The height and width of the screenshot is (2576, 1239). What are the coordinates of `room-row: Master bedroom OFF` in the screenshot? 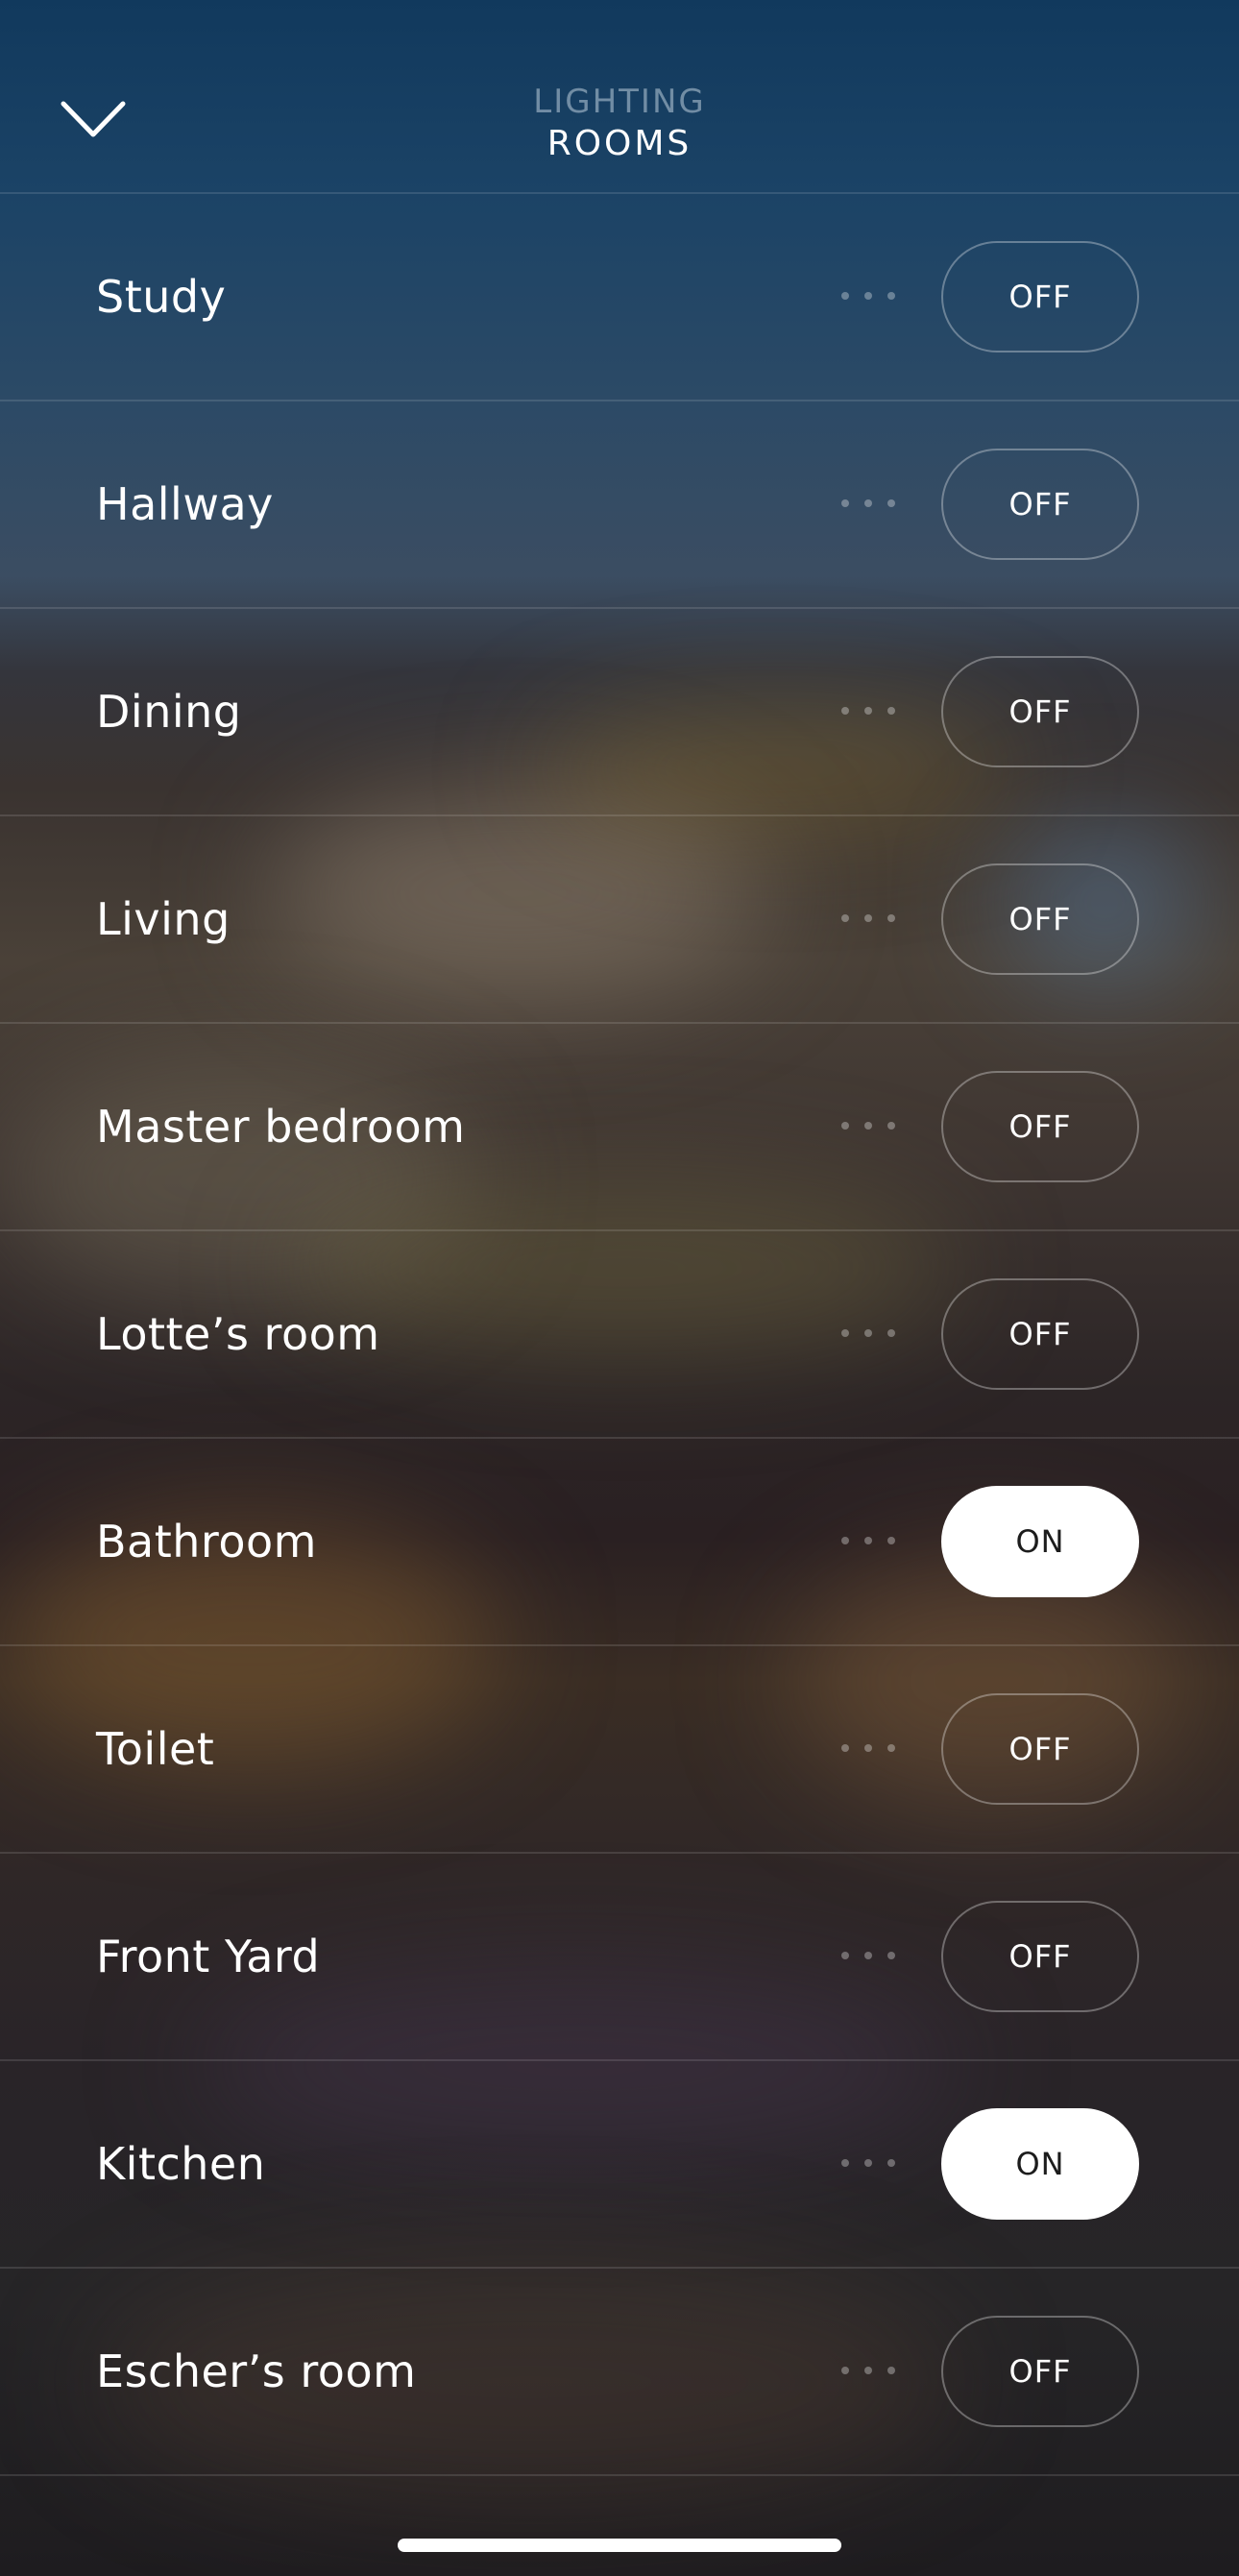 It's located at (619, 1128).